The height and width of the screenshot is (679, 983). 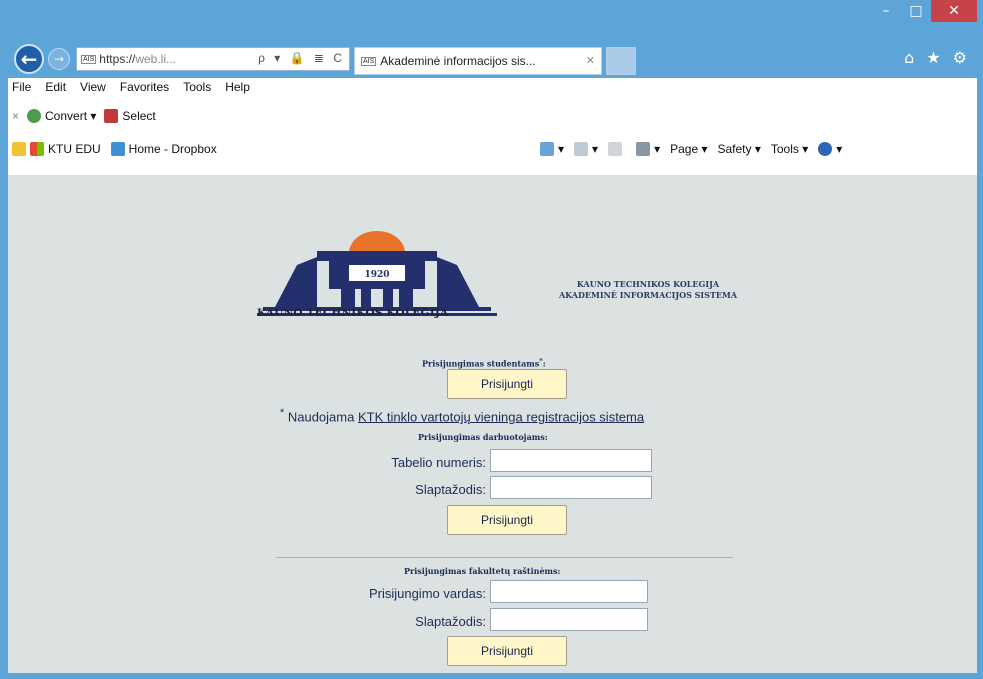 I want to click on browser-tools: ⌂ ★ ⚙, so click(x=935, y=57).